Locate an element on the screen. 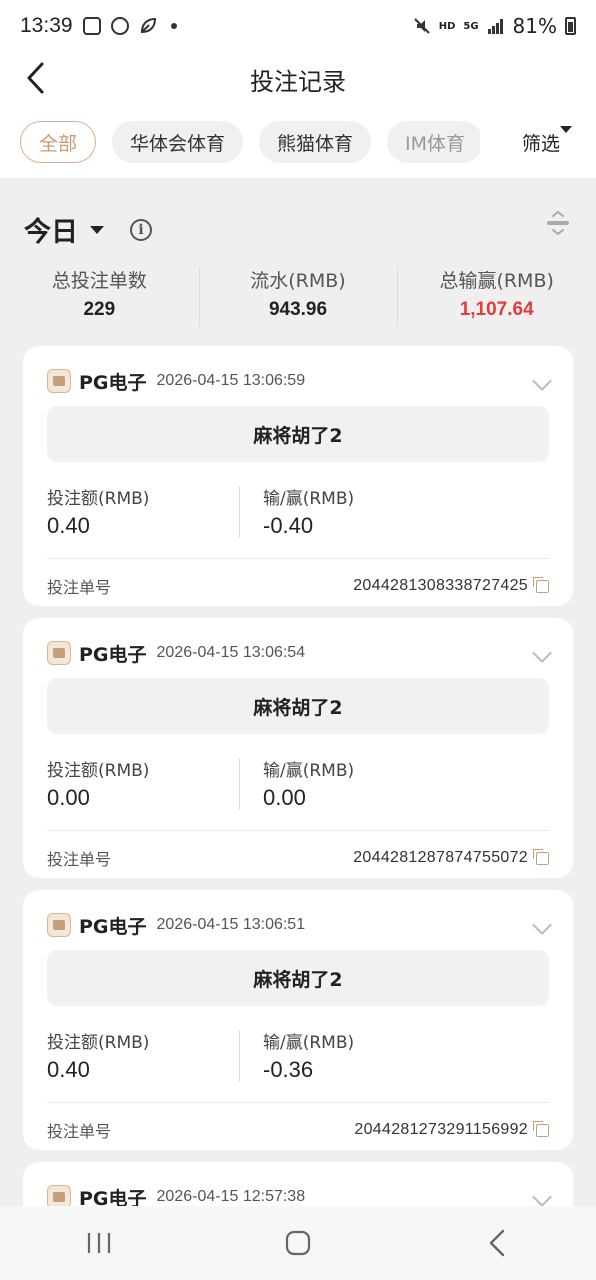  battery-percent: 81% is located at coordinates (534, 26).